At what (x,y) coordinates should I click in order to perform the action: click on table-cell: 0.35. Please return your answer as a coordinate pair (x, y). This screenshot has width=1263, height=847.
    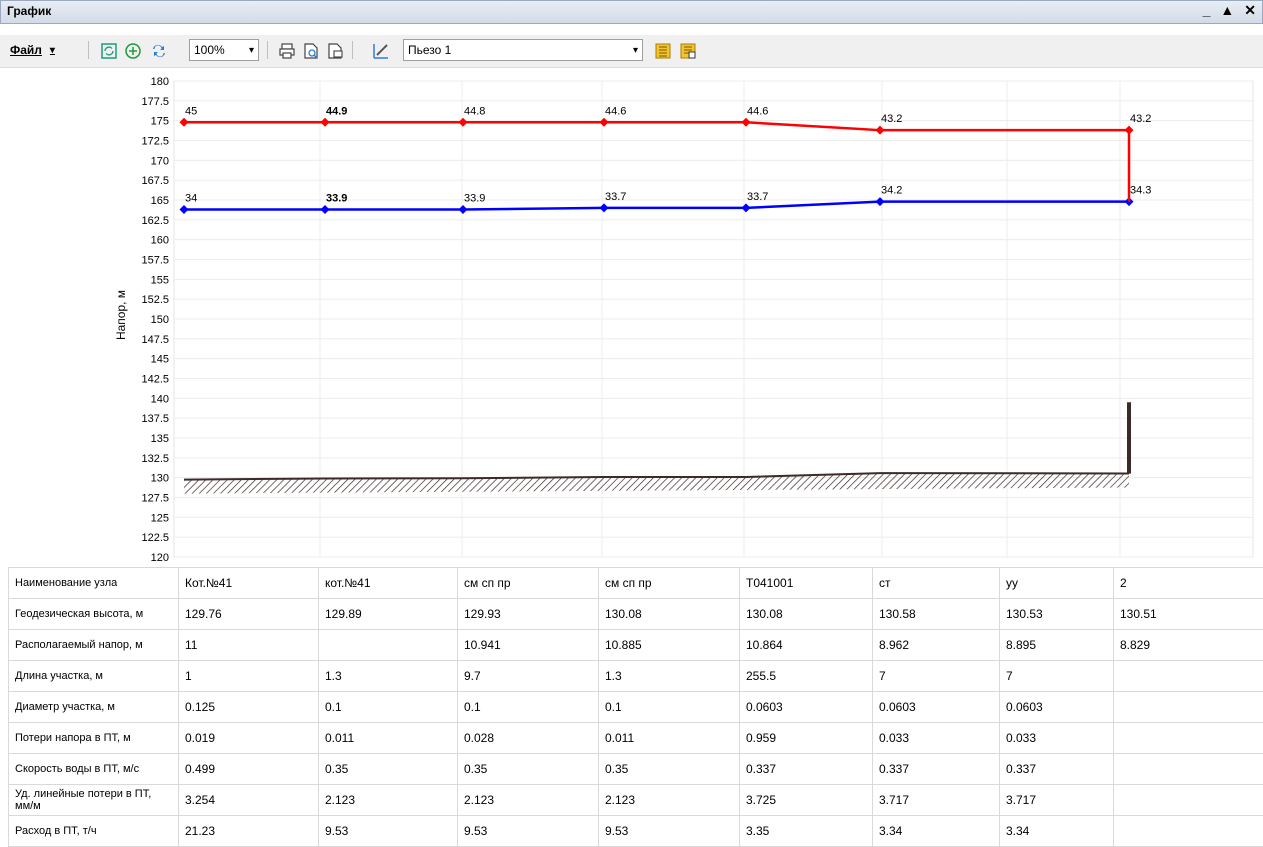
    Looking at the image, I should click on (669, 769).